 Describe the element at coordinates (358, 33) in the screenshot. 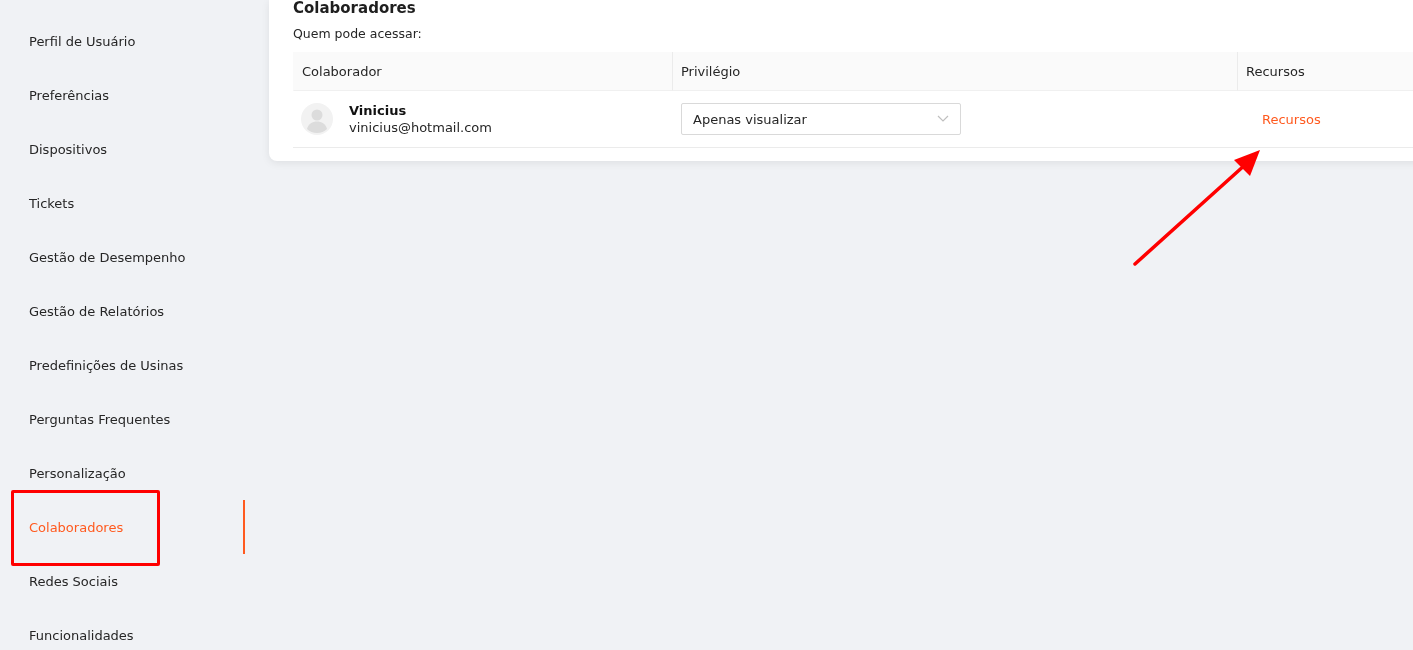

I see `section-subtitle: Quem pode acessar:` at that location.